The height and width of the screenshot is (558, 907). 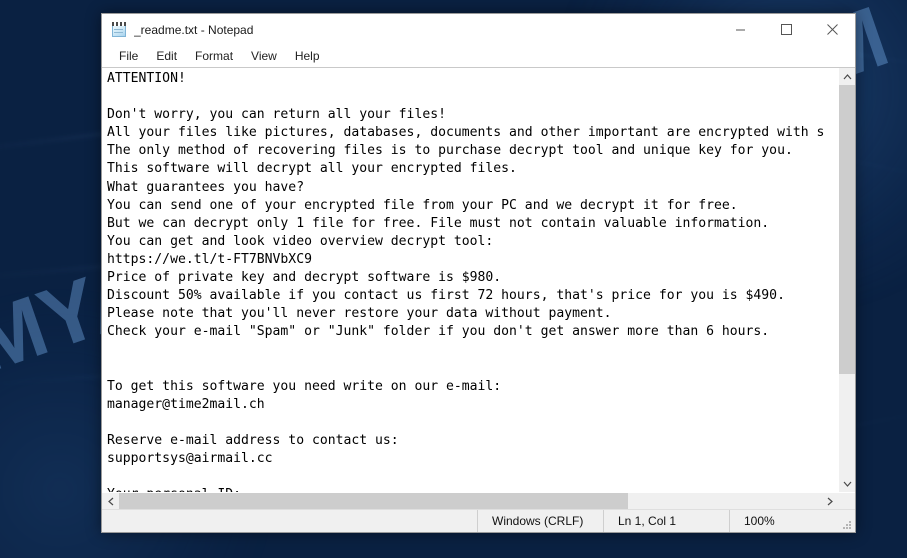 I want to click on scroll-down-button, so click(x=847, y=483).